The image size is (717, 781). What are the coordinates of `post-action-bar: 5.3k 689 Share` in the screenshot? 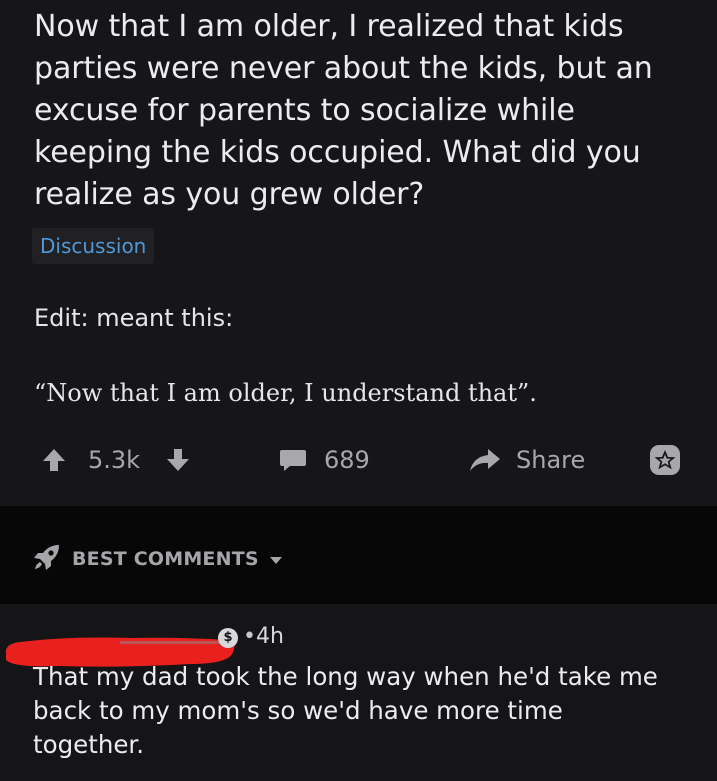 It's located at (358, 460).